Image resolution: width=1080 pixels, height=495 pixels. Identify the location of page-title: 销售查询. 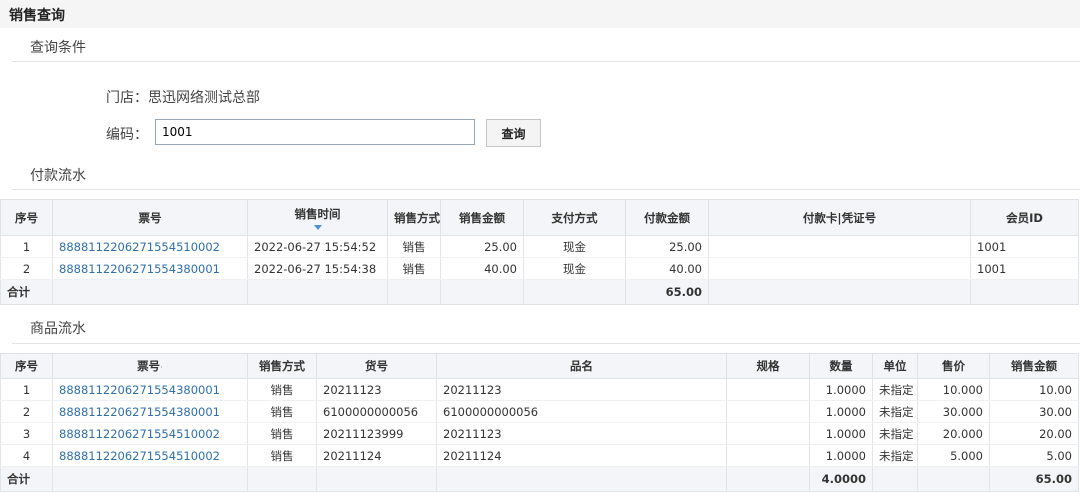
(37, 16).